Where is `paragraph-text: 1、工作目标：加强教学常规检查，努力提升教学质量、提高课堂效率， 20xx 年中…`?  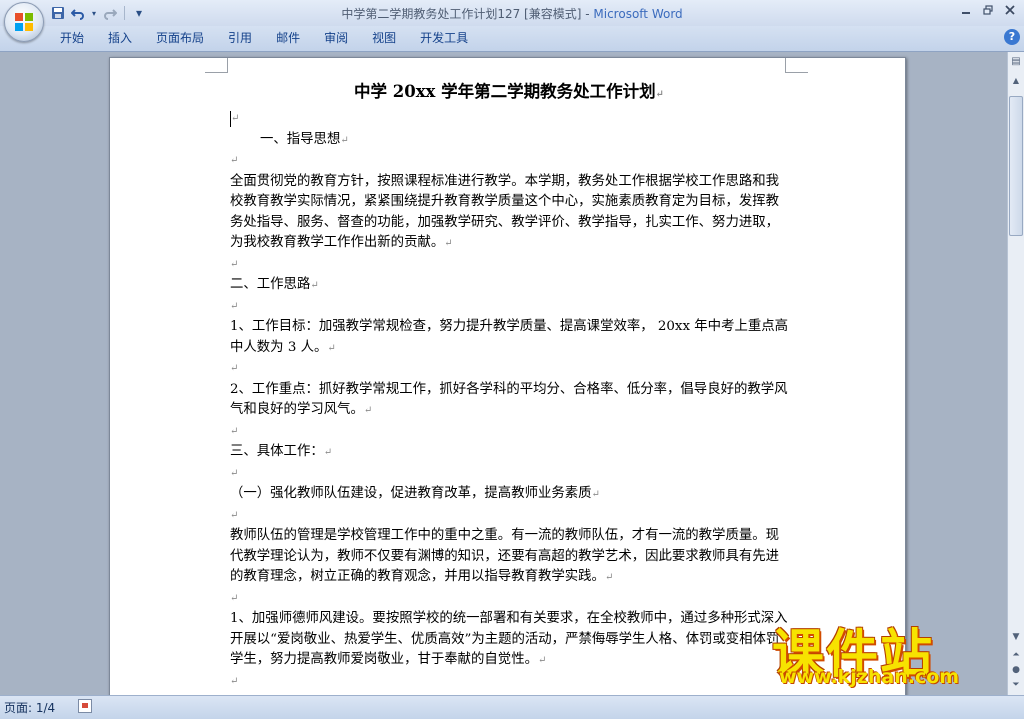 paragraph-text: 1、工作目标：加强教学常规检查，努力提升教学质量、提高课堂效率， 20xx 年中… is located at coordinates (509, 337).